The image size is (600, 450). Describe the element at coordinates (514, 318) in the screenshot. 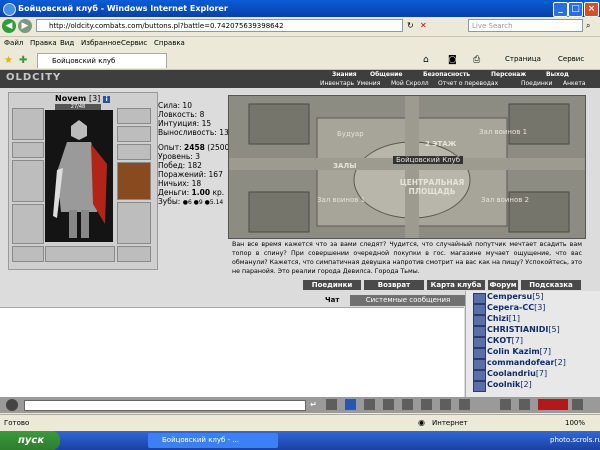

I see `user-level: [1]` at that location.